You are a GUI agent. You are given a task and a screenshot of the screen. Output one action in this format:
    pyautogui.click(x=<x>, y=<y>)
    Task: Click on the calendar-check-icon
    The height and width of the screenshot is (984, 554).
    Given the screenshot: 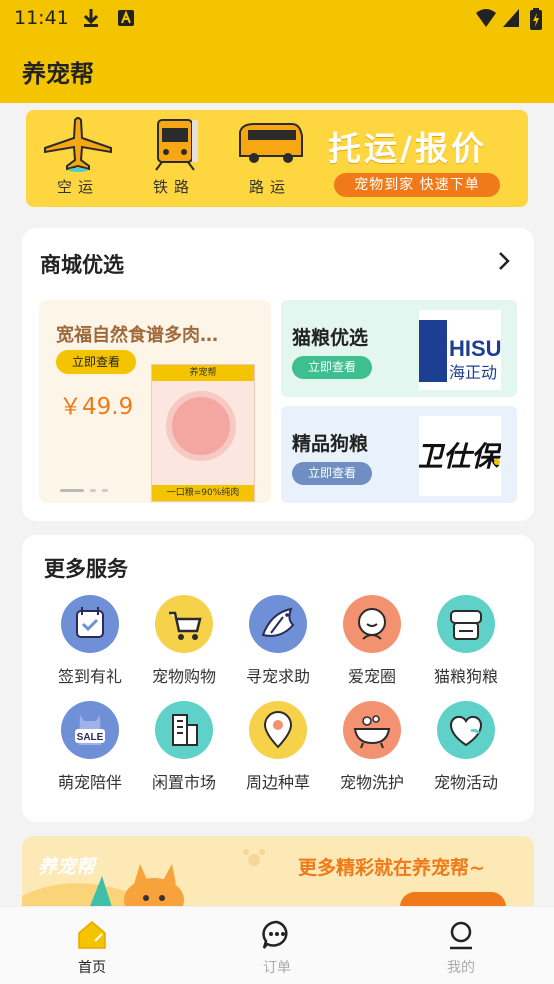 What is the action you would take?
    pyautogui.click(x=90, y=624)
    